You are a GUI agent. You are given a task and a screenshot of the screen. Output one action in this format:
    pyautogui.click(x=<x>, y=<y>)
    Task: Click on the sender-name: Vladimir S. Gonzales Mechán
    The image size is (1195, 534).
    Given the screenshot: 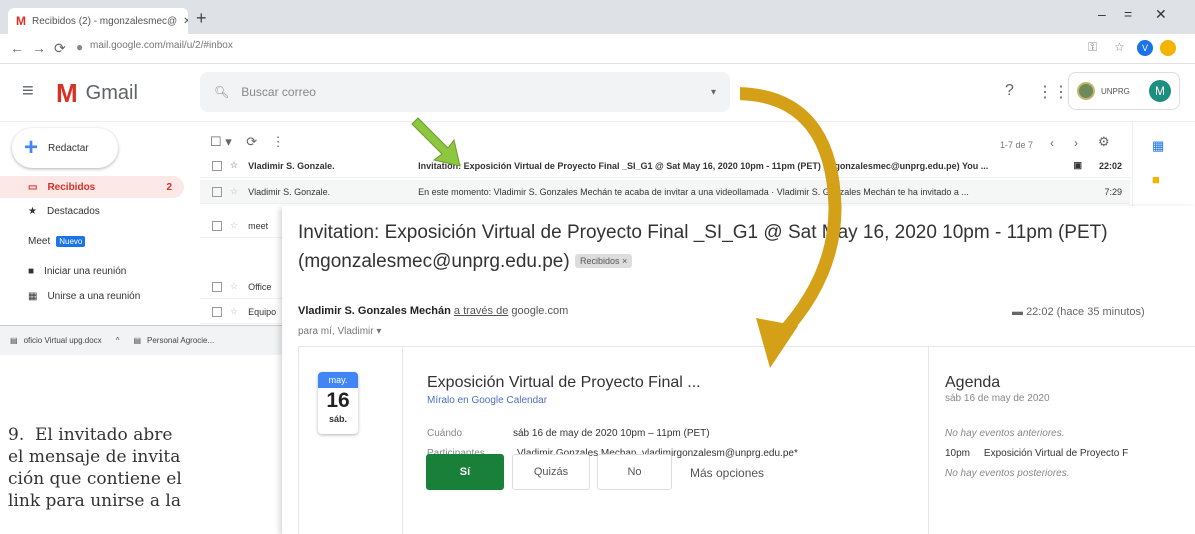 What is the action you would take?
    pyautogui.click(x=374, y=311)
    